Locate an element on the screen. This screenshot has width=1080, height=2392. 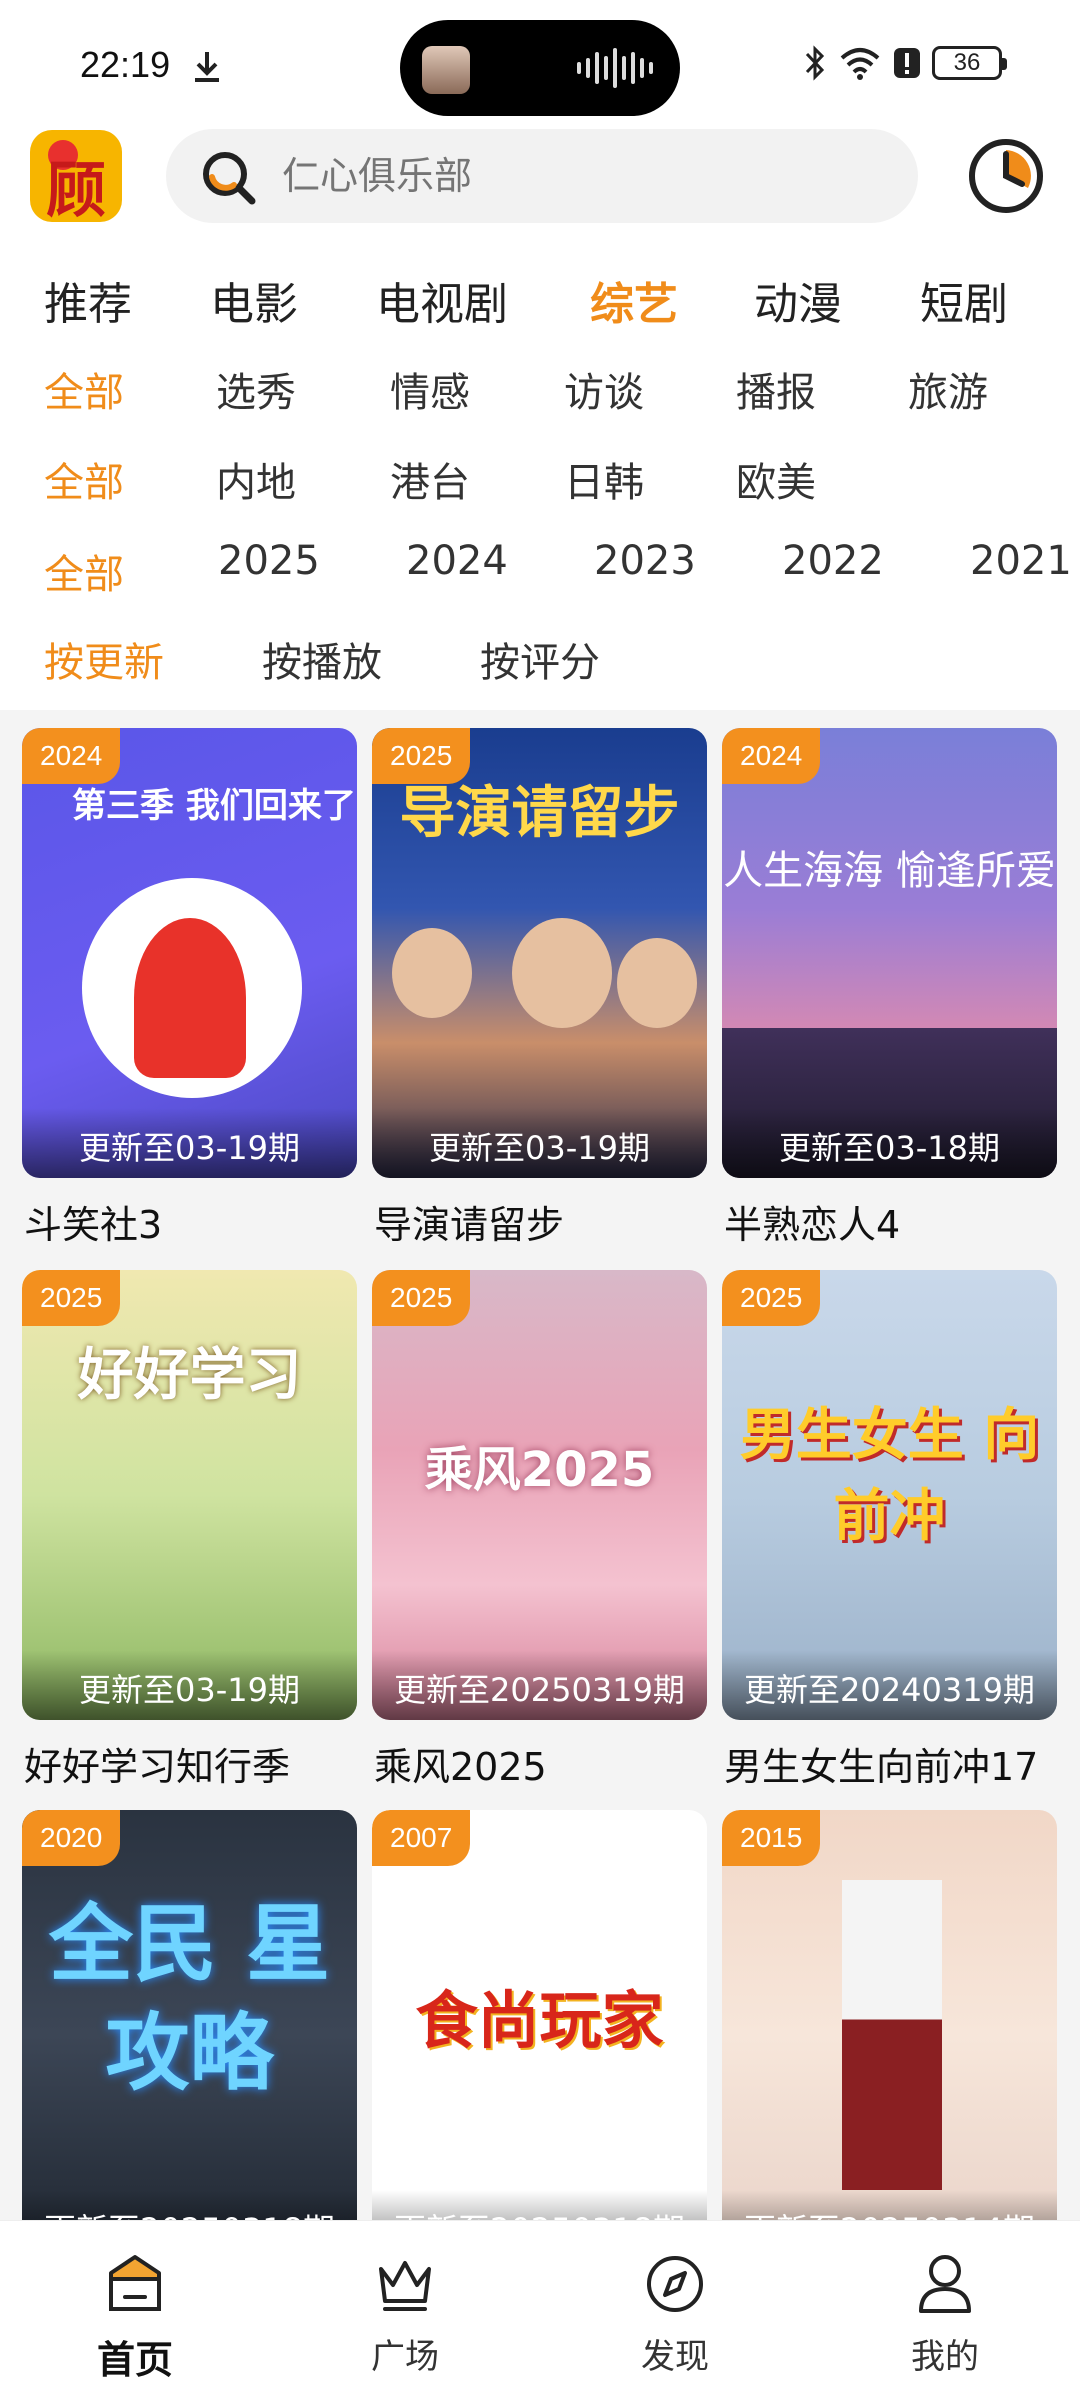
sort-by-rating: 按评分 is located at coordinates (540, 659).